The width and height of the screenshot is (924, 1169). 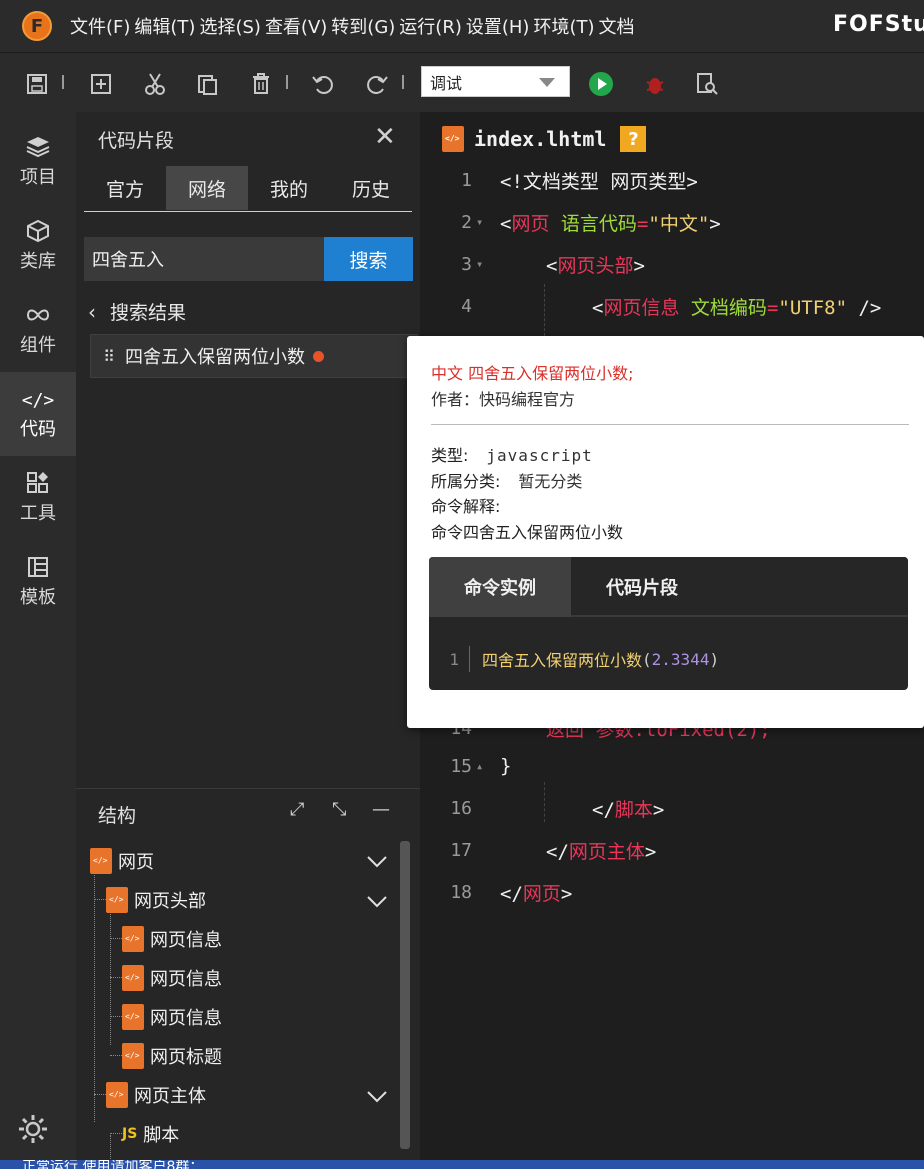 What do you see at coordinates (672, 222) in the screenshot?
I see `code-line: 2 ▾ <网页 语言代码="中文">` at bounding box center [672, 222].